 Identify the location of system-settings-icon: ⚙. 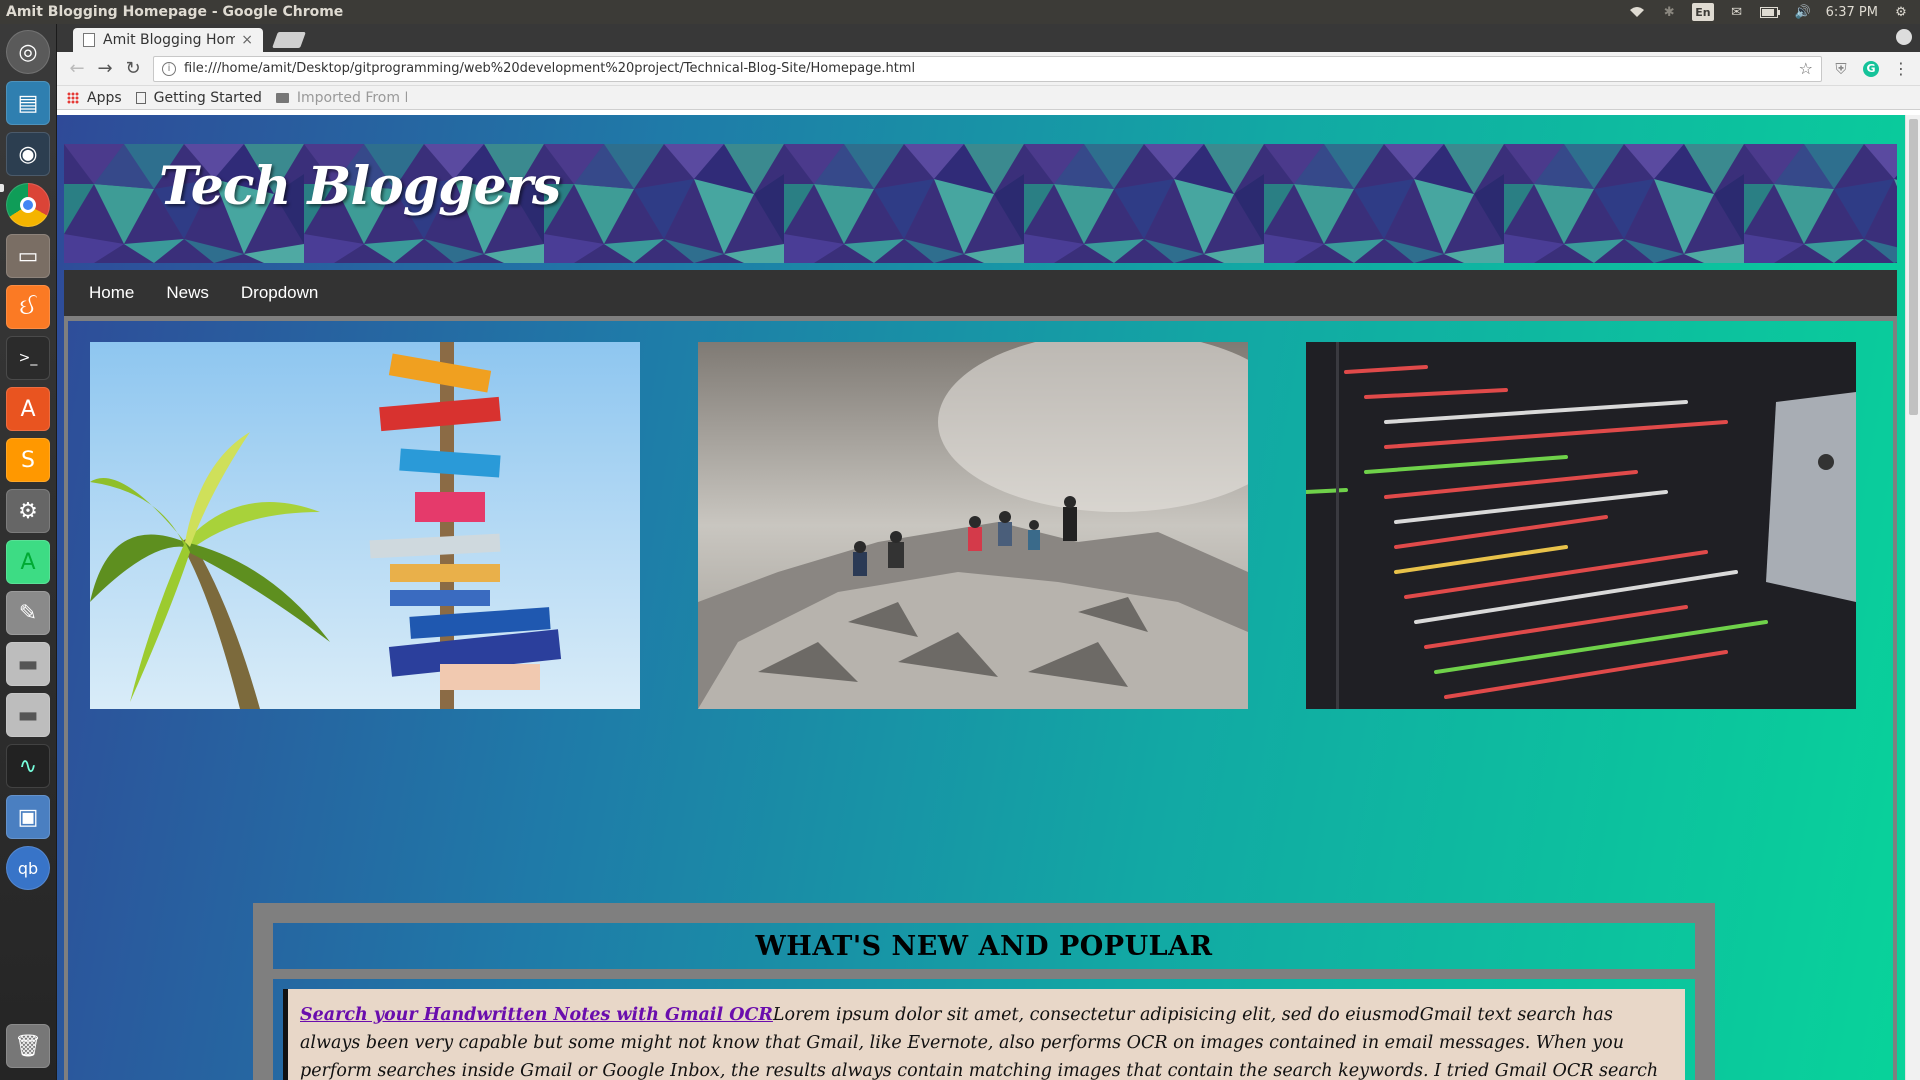
(28, 511).